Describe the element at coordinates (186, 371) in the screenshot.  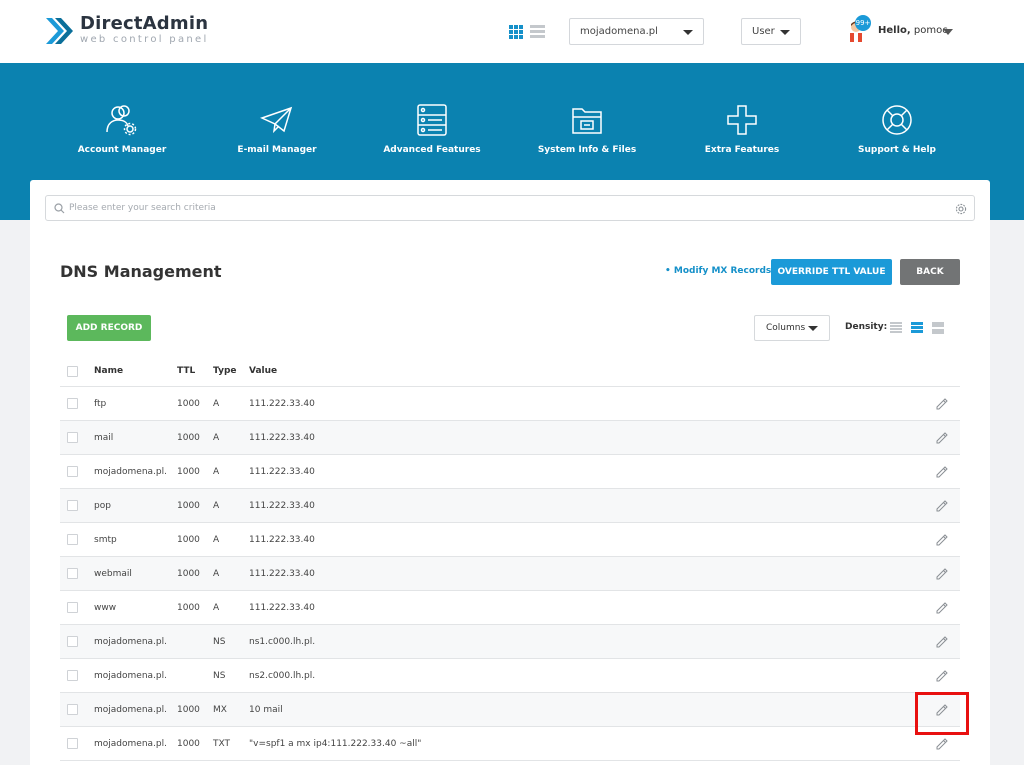
I see `column-header-ttl: TTL` at that location.